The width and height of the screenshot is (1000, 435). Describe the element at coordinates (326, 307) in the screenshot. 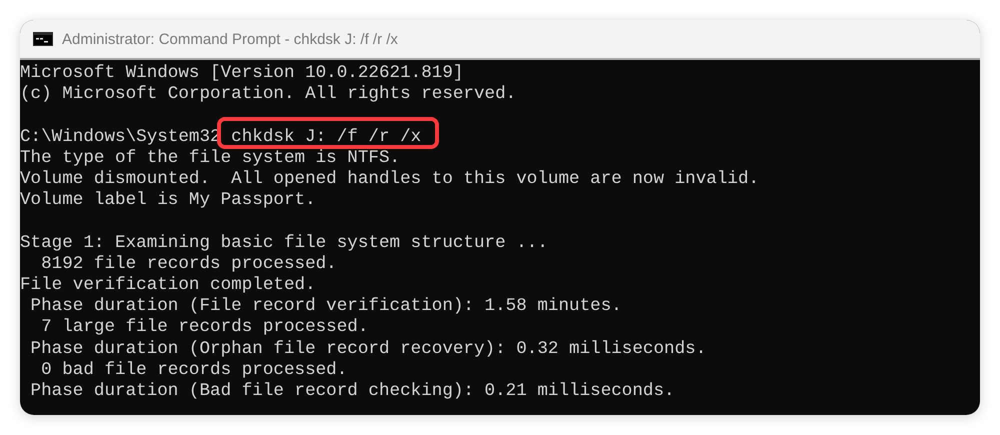

I see `output-line: Phase duration (File record verification): 1.58 minutes.` at that location.